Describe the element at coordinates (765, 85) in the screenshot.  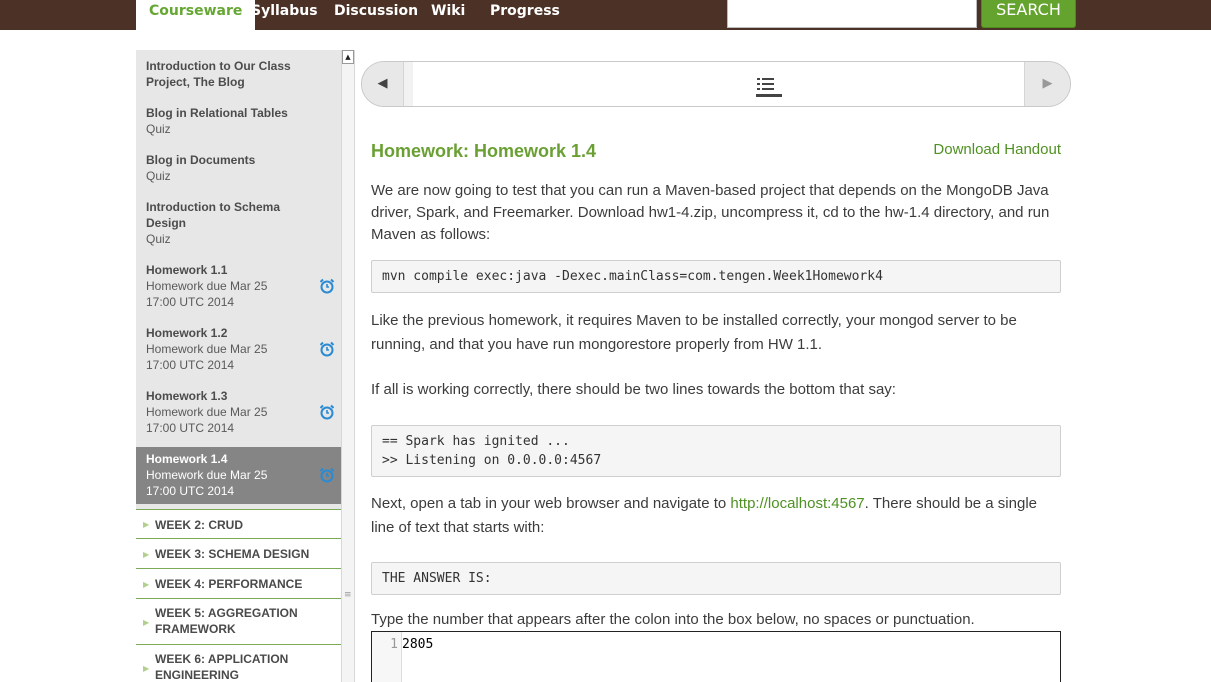
I see `list-icon` at that location.